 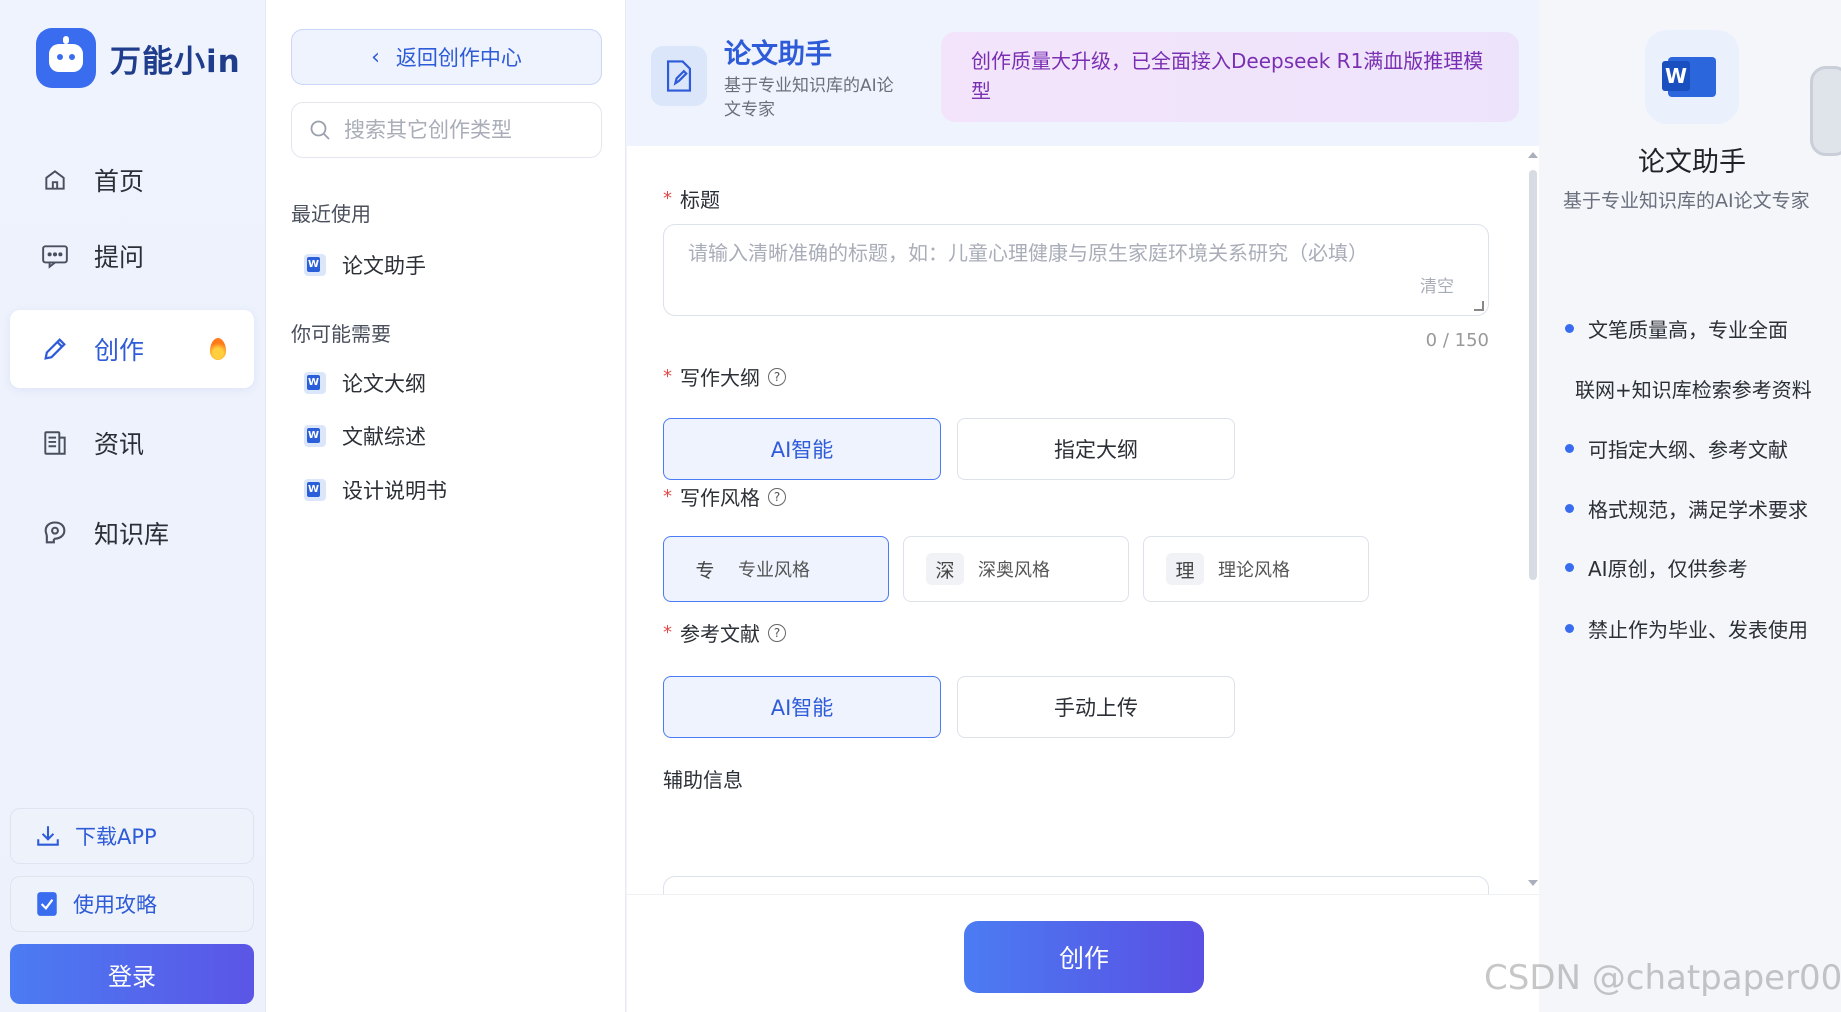 What do you see at coordinates (1230, 77) in the screenshot?
I see `promo-banner: 创作质量大升级，已全面接入Deepseek R1满血版推理模型` at bounding box center [1230, 77].